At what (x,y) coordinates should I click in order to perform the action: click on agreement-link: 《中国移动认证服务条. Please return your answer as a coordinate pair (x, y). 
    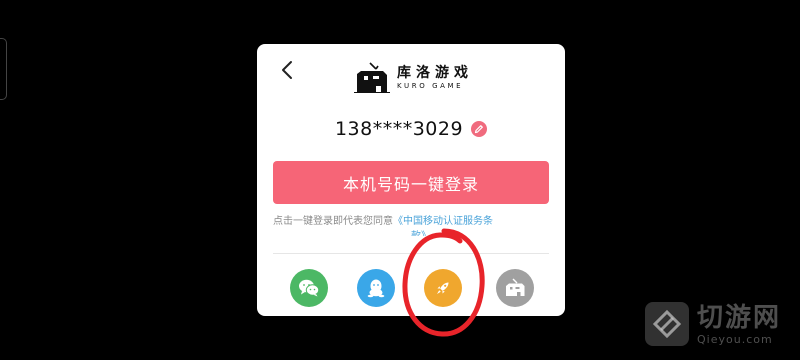
    Looking at the image, I should click on (443, 221).